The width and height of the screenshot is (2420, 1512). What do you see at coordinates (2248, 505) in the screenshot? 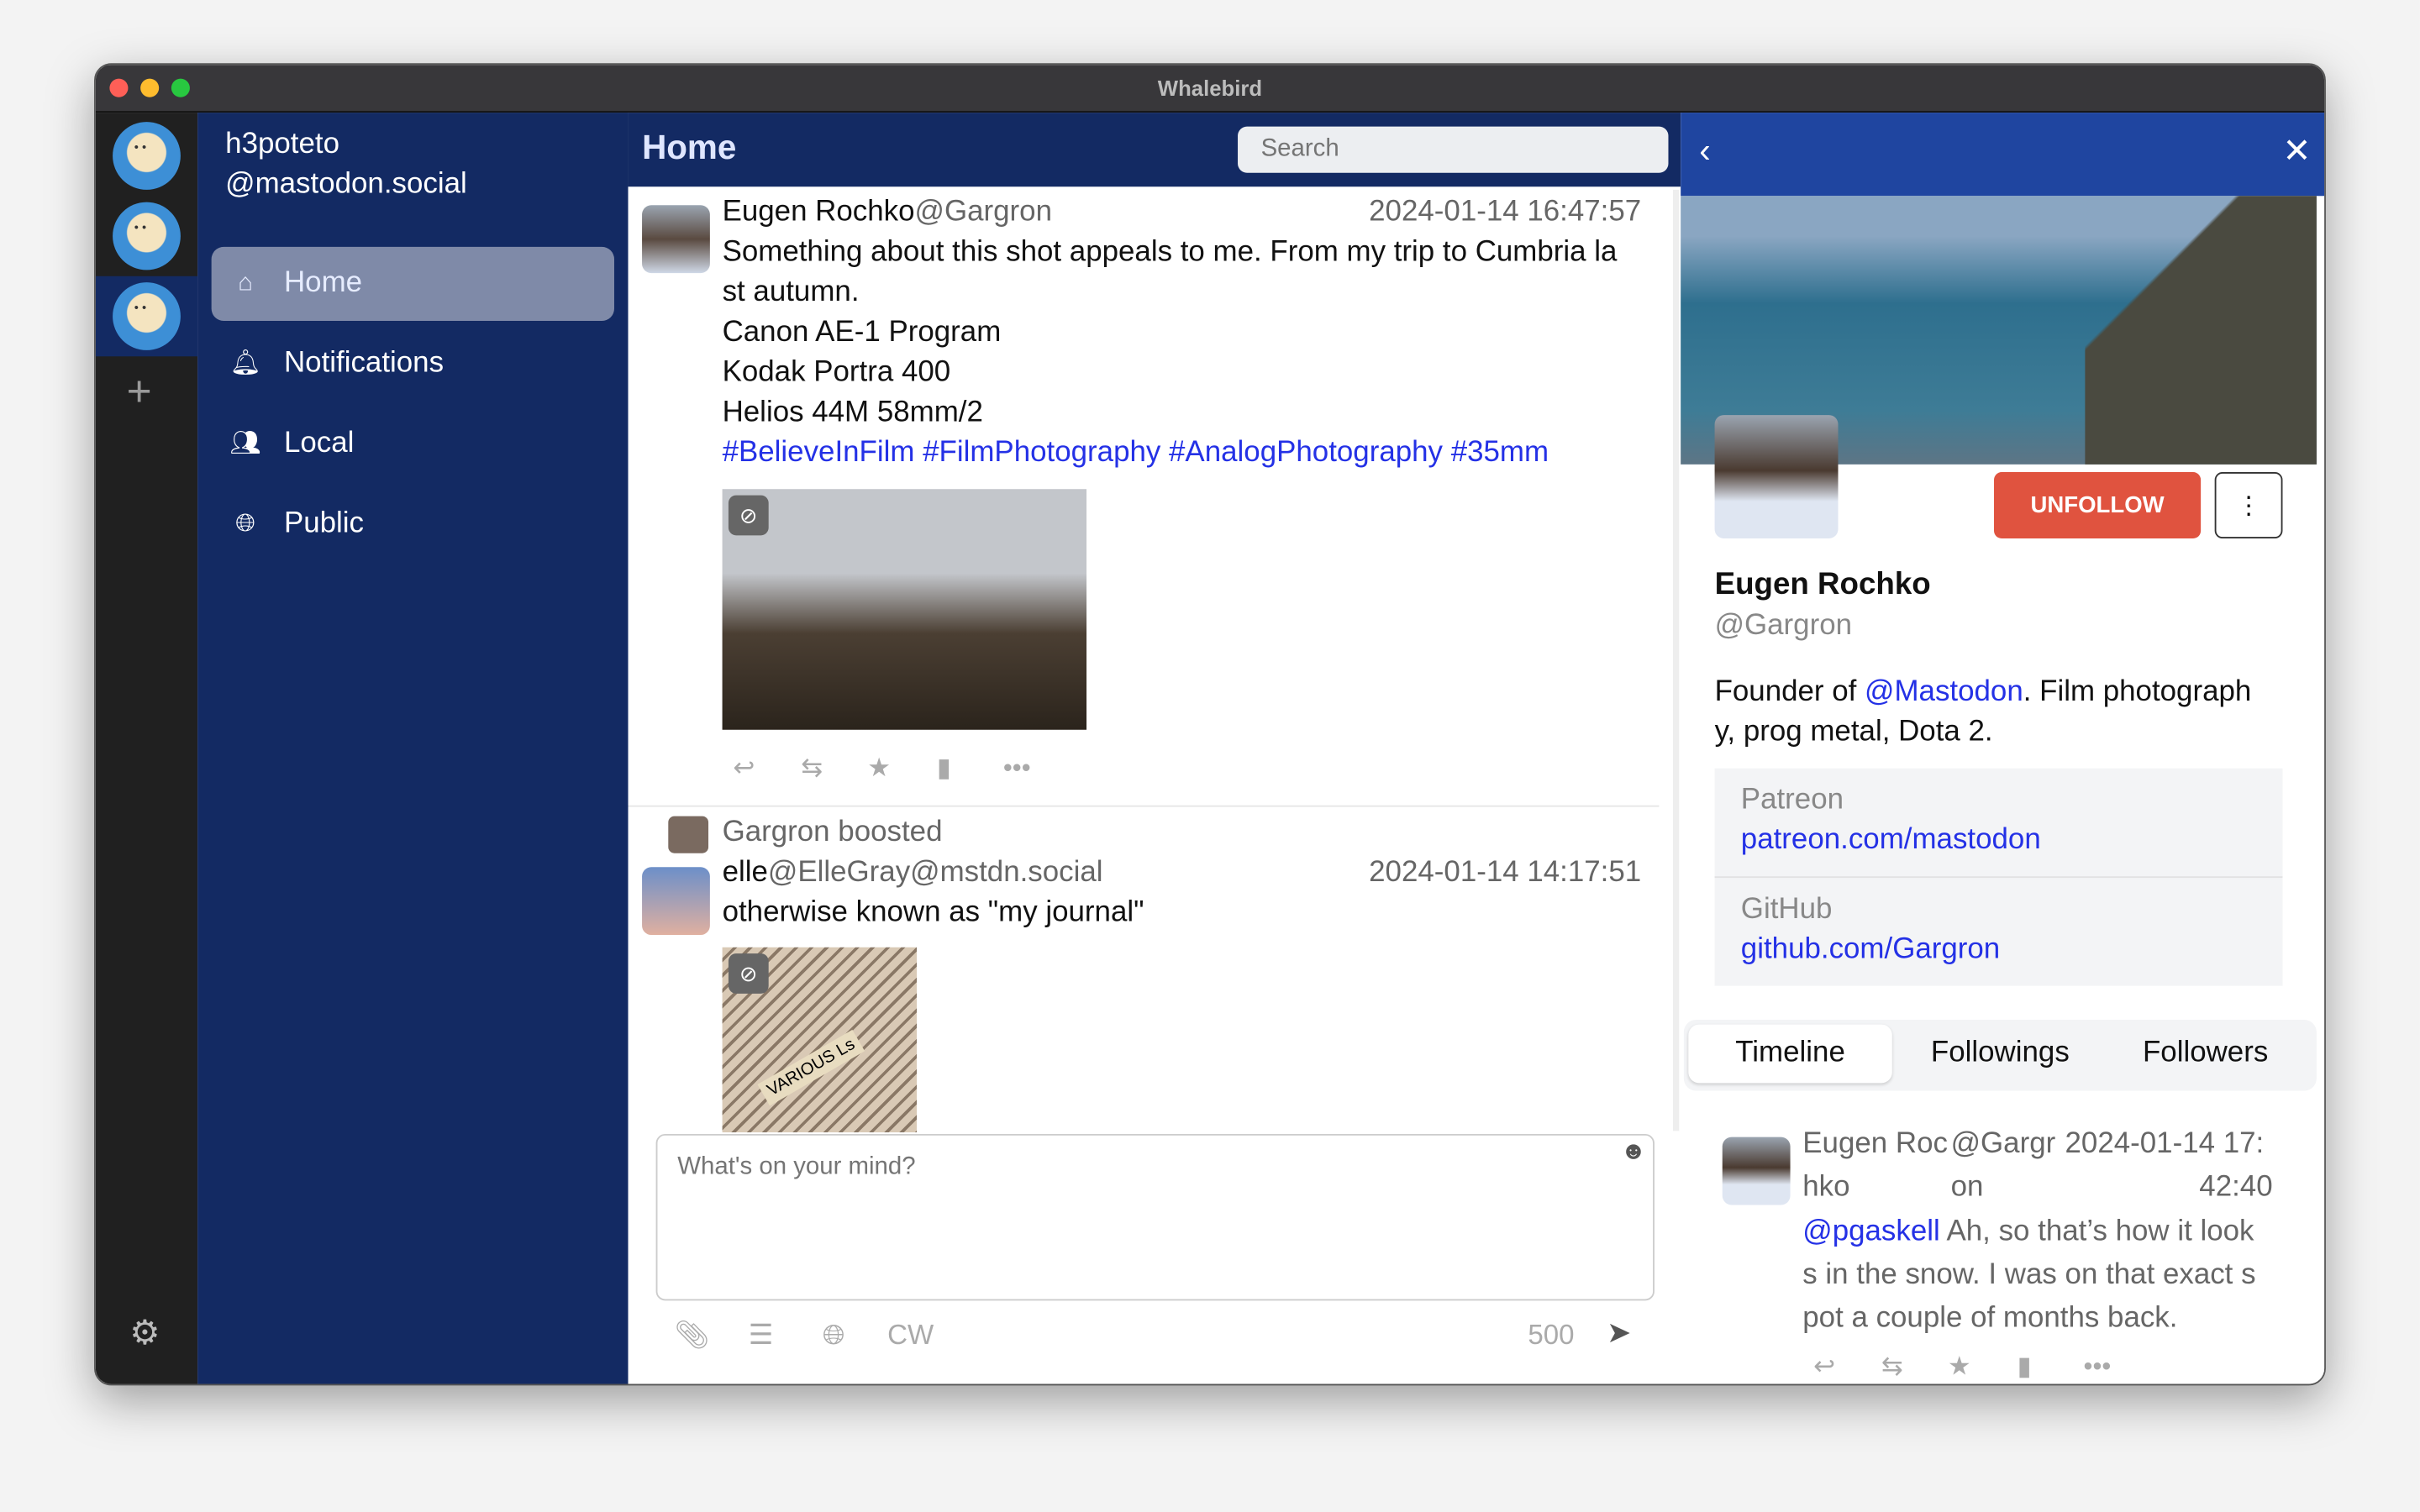
I see `more-options-button: ⋮` at bounding box center [2248, 505].